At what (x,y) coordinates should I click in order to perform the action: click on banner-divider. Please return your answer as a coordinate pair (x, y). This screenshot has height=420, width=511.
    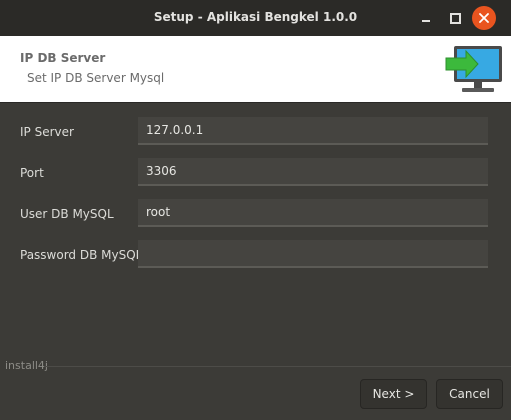
    Looking at the image, I should click on (255, 102).